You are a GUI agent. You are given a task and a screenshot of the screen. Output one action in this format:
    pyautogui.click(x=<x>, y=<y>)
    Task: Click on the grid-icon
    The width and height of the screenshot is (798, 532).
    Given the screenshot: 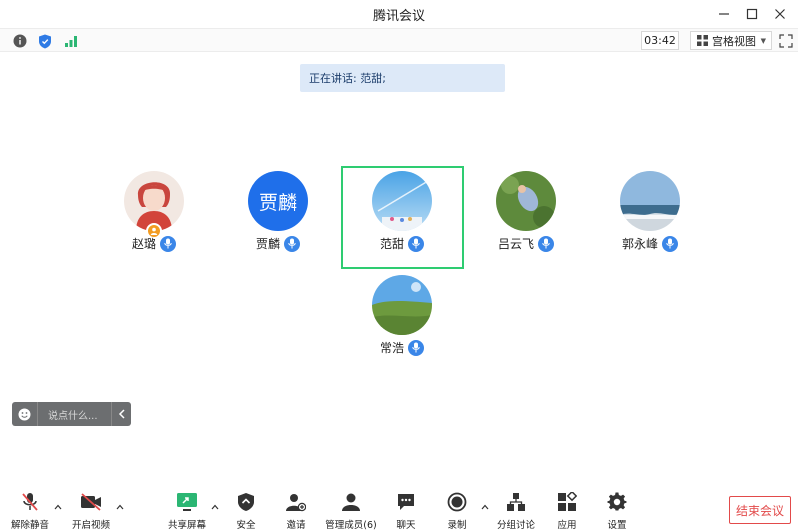 What is the action you would take?
    pyautogui.click(x=702, y=40)
    